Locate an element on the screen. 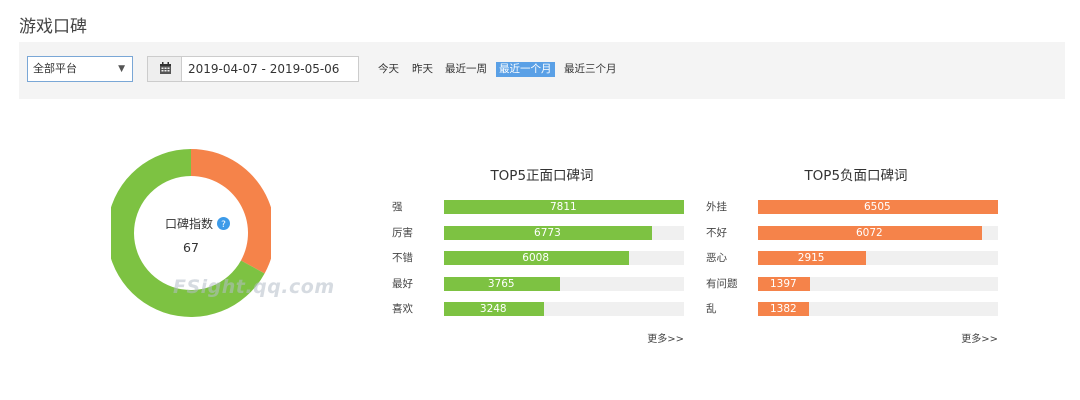 The image size is (1080, 400). donut-value: 67 is located at coordinates (191, 247).